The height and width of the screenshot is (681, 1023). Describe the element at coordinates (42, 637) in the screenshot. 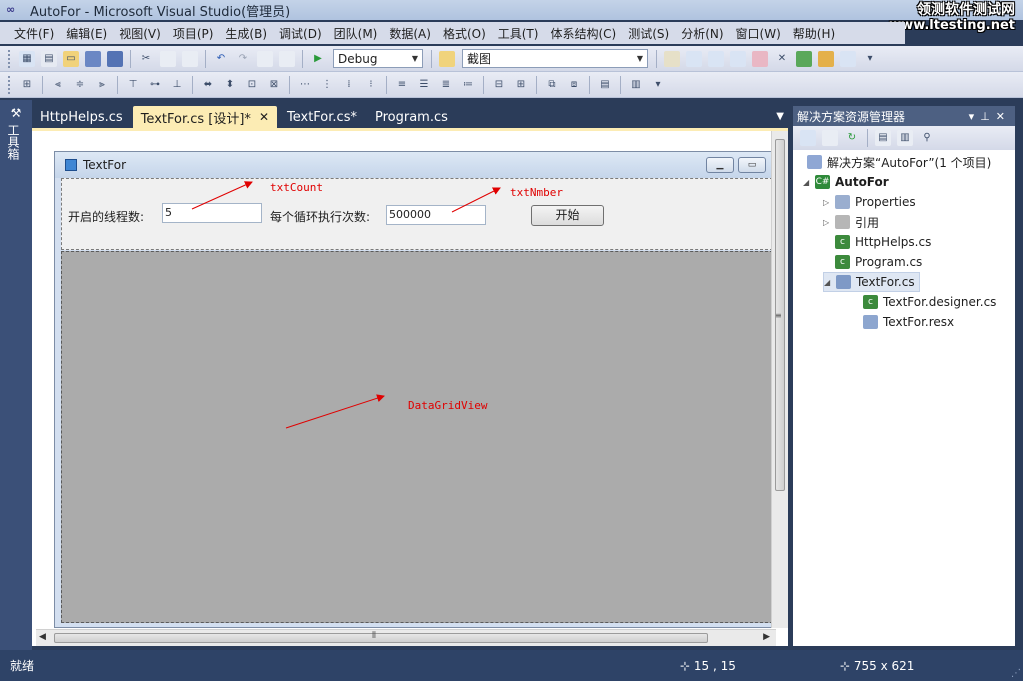

I see `scroll-left-icon: ◀` at that location.